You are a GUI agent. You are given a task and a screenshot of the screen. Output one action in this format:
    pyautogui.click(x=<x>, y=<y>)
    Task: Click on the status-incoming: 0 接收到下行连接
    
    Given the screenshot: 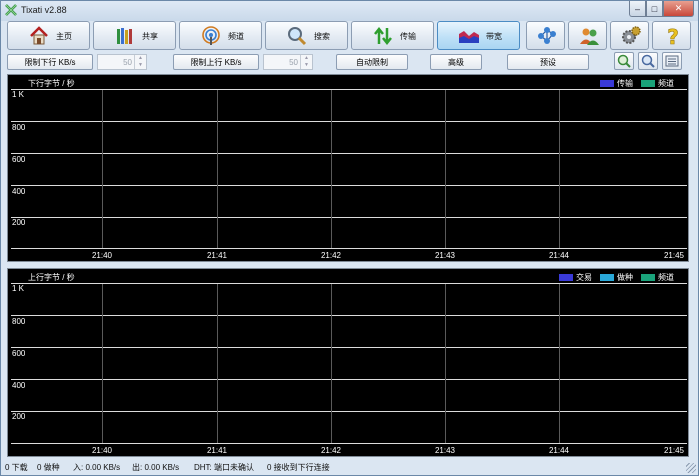 What is the action you would take?
    pyautogui.click(x=298, y=467)
    